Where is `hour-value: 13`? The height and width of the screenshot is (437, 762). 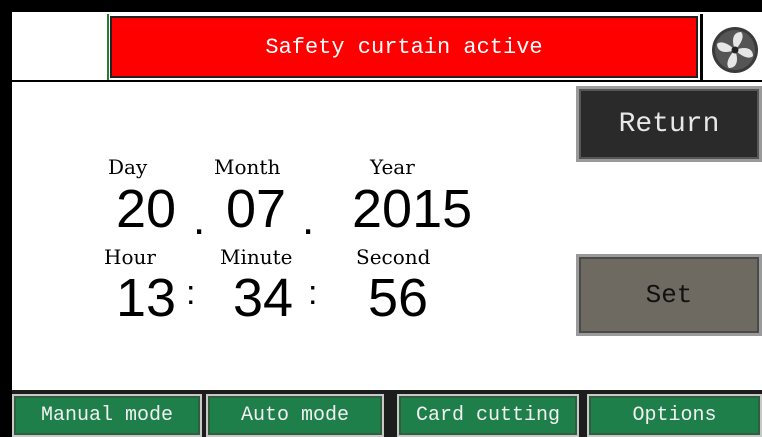 hour-value: 13 is located at coordinates (146, 298).